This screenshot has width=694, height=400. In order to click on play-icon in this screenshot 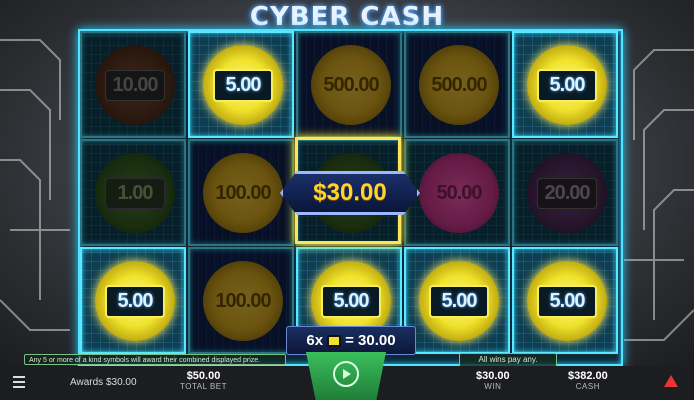, I will do `click(346, 374)`.